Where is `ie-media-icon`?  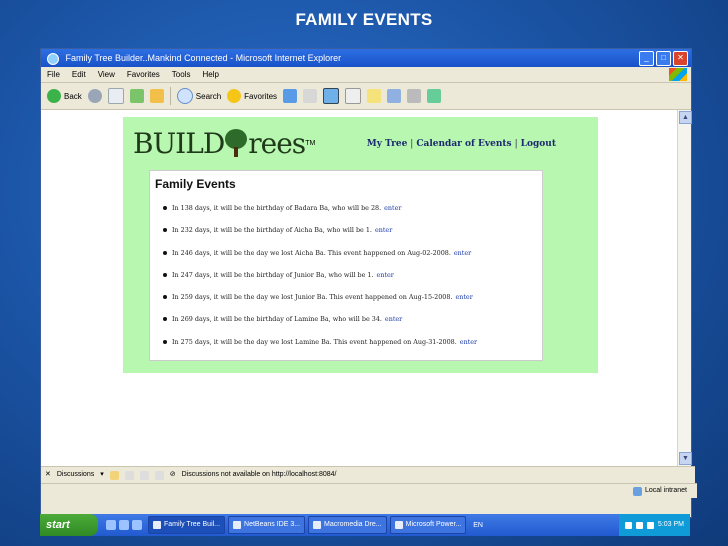 ie-media-icon is located at coordinates (331, 96).